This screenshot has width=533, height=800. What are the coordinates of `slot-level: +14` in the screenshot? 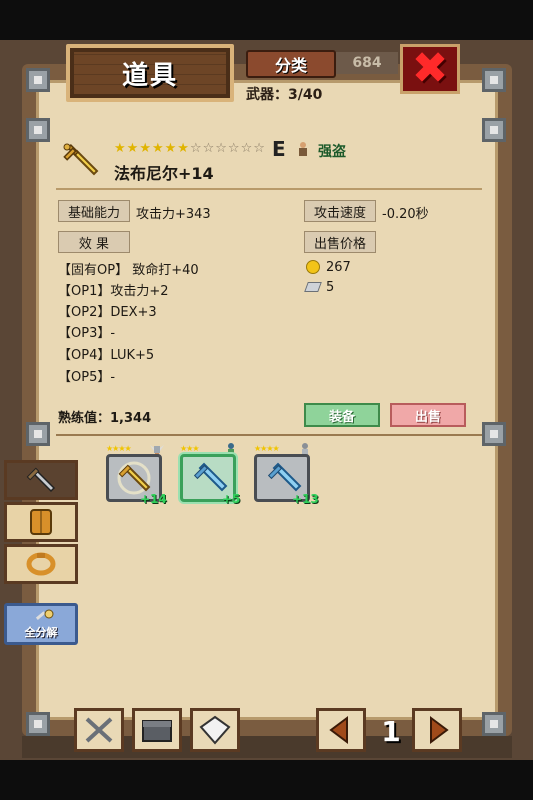 It's located at (153, 499).